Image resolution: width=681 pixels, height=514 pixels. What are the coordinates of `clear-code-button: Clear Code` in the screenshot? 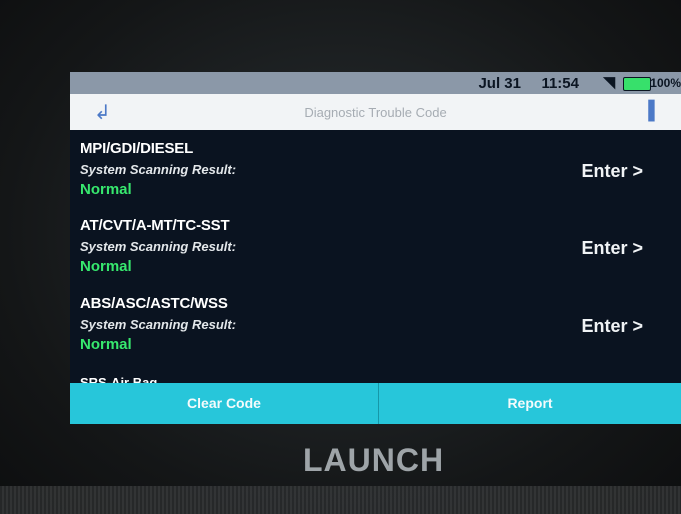 It's located at (224, 403).